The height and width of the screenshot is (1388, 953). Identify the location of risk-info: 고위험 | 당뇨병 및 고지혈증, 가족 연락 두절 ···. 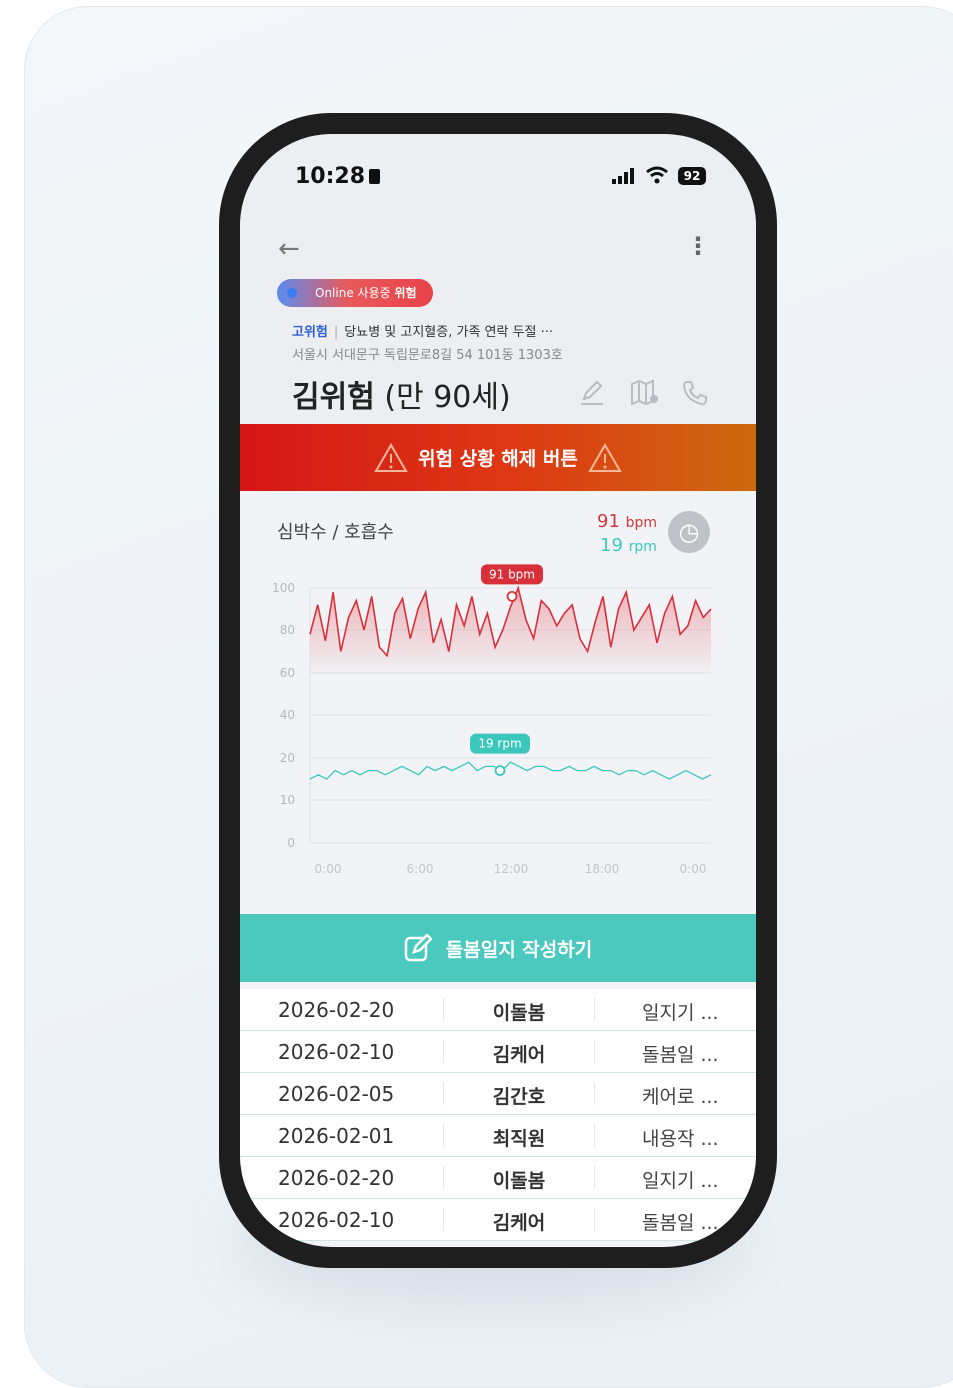
(422, 330).